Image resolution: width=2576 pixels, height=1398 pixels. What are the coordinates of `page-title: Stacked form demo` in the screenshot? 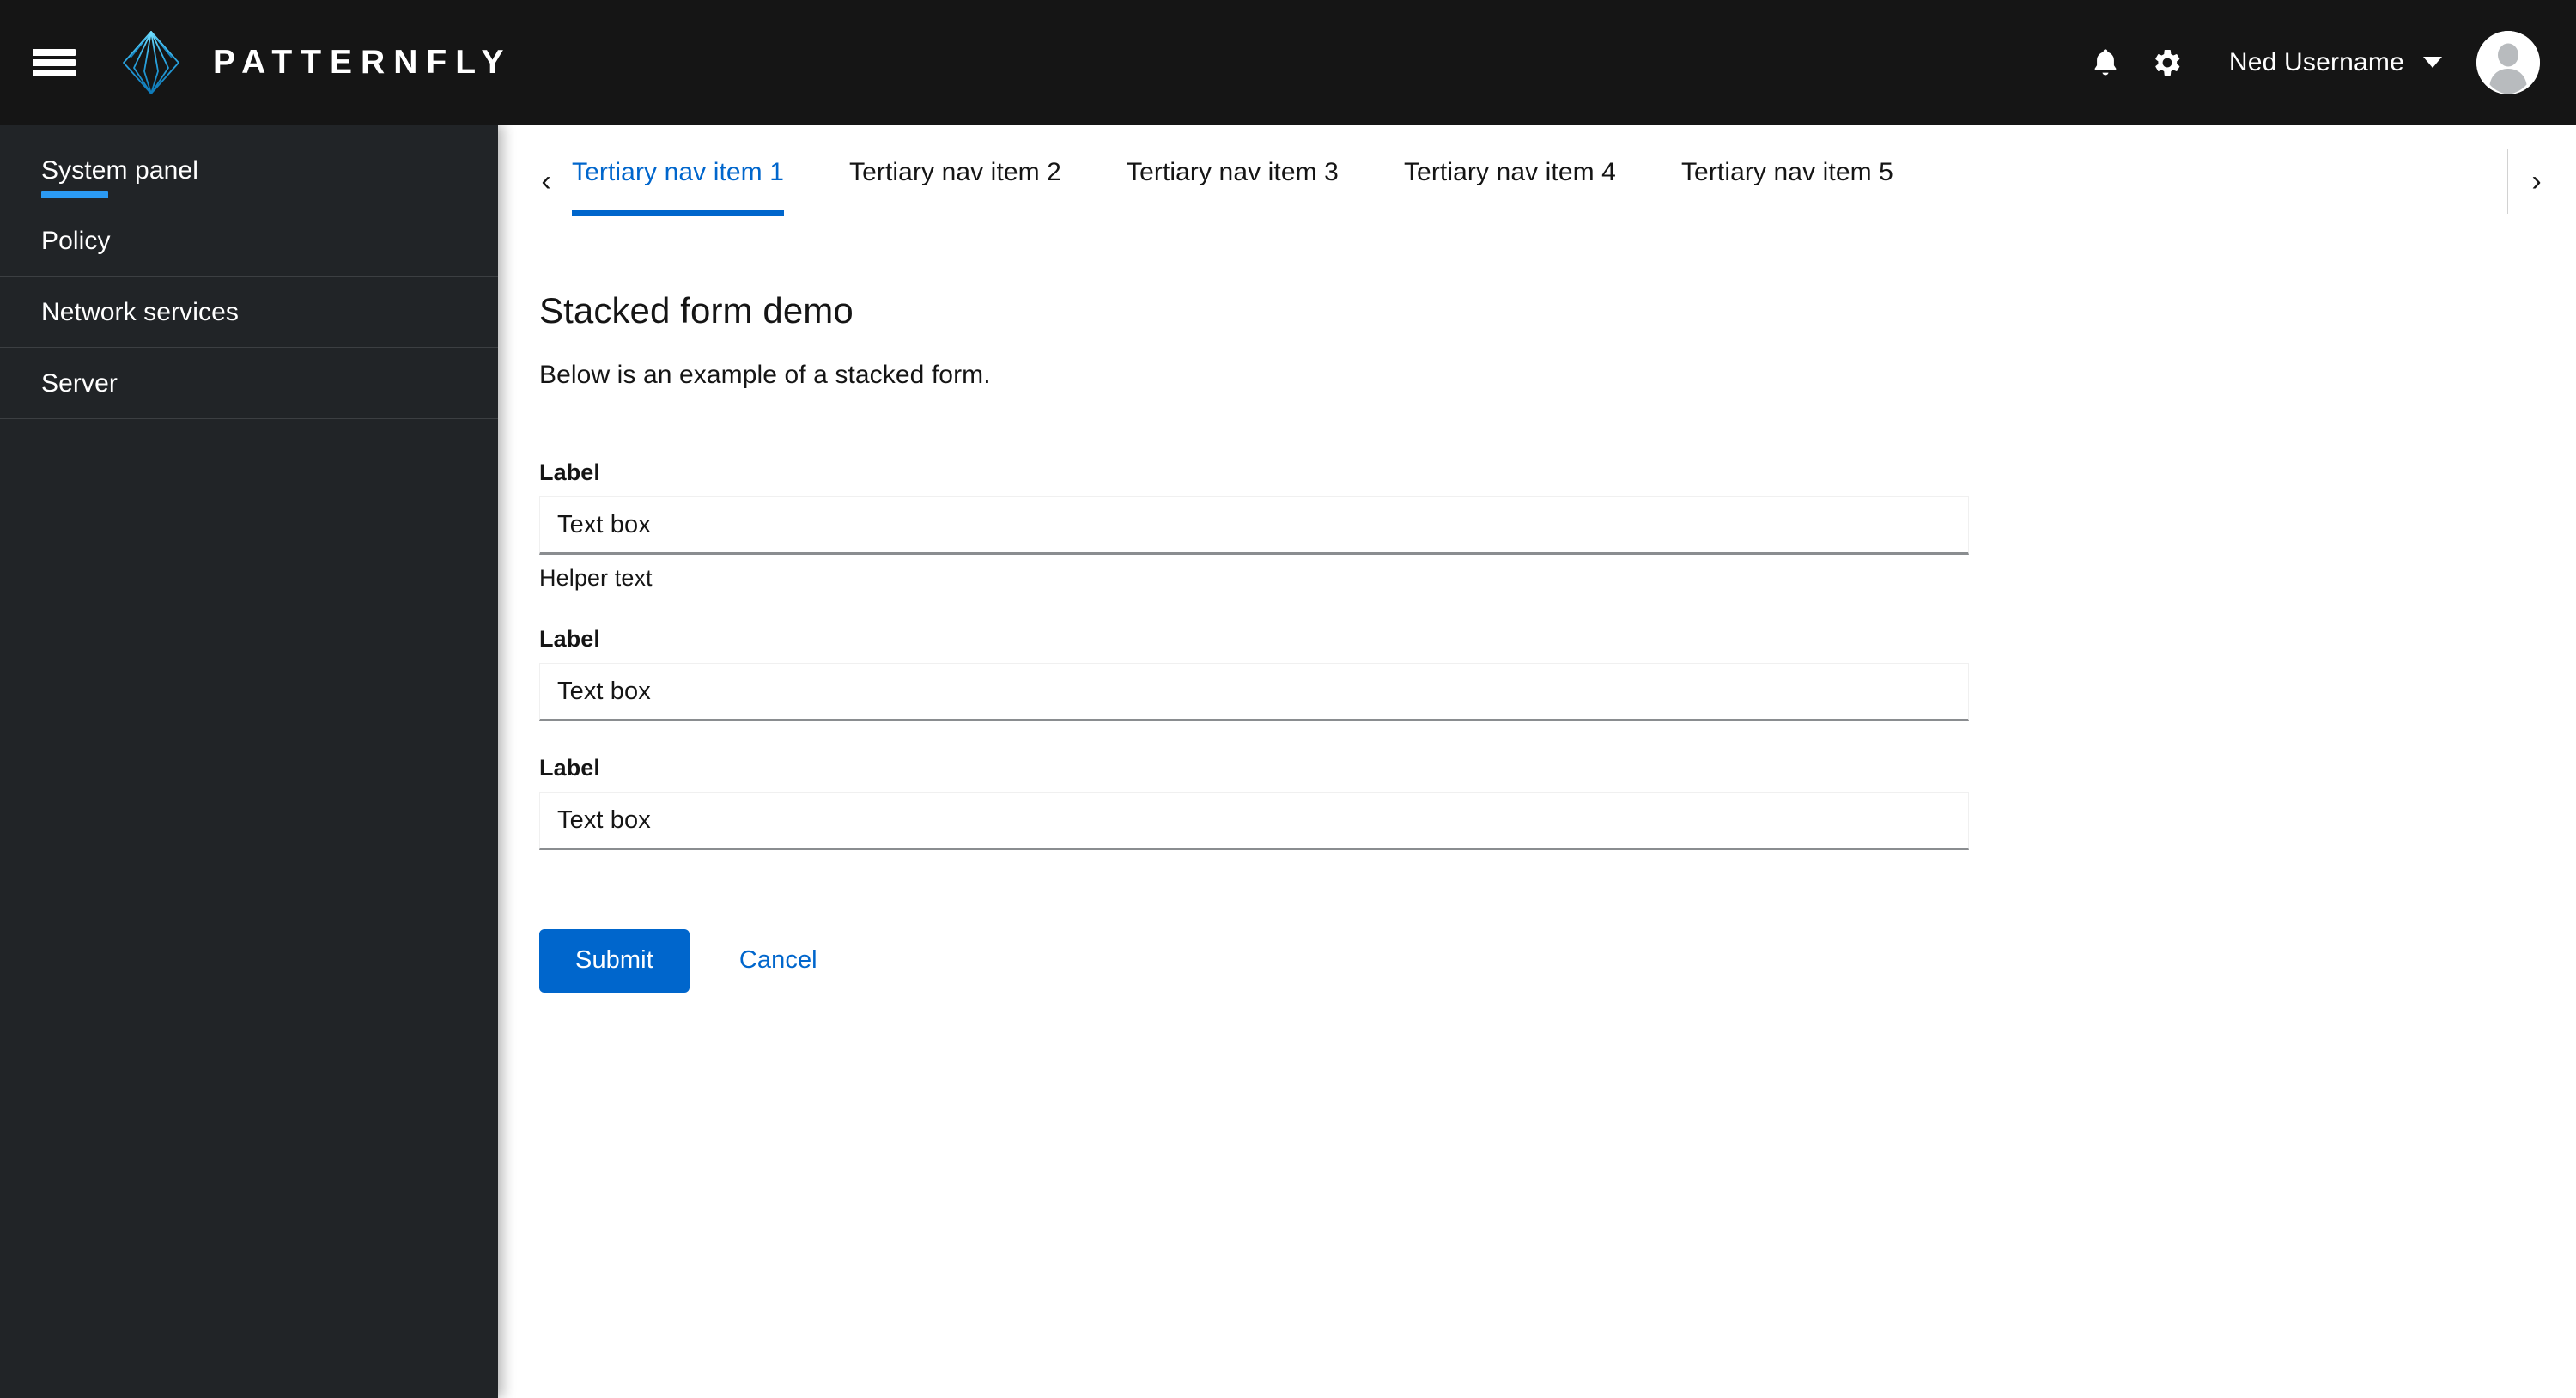 It's located at (696, 310).